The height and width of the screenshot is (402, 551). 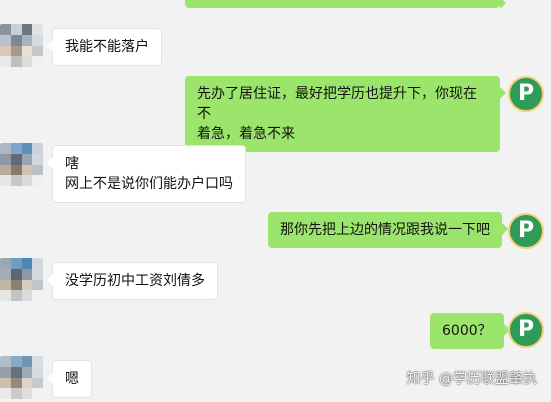 What do you see at coordinates (470, 331) in the screenshot?
I see `message-bubble-outgoing: 6000？` at bounding box center [470, 331].